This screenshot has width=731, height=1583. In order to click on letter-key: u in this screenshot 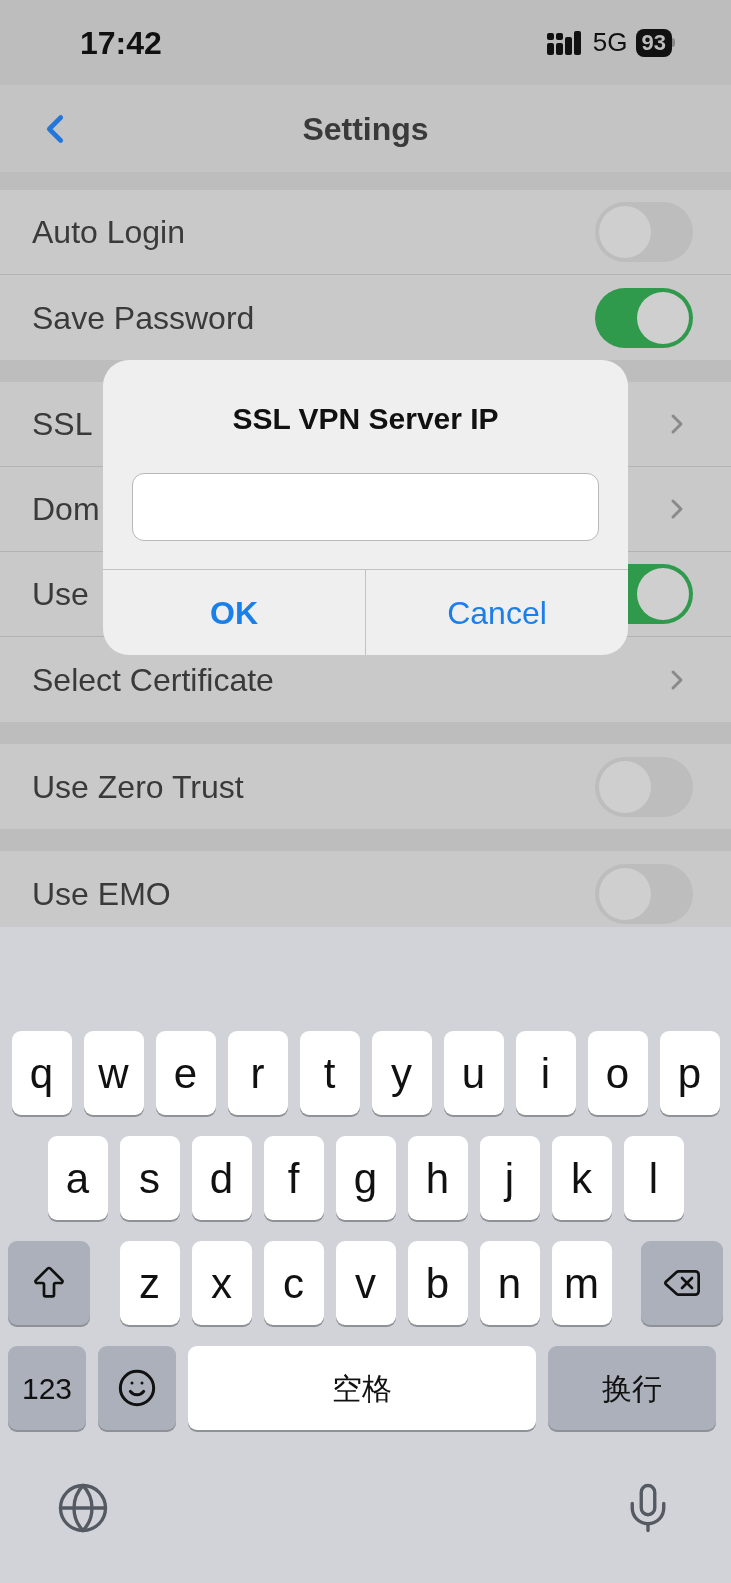, I will do `click(473, 1073)`.